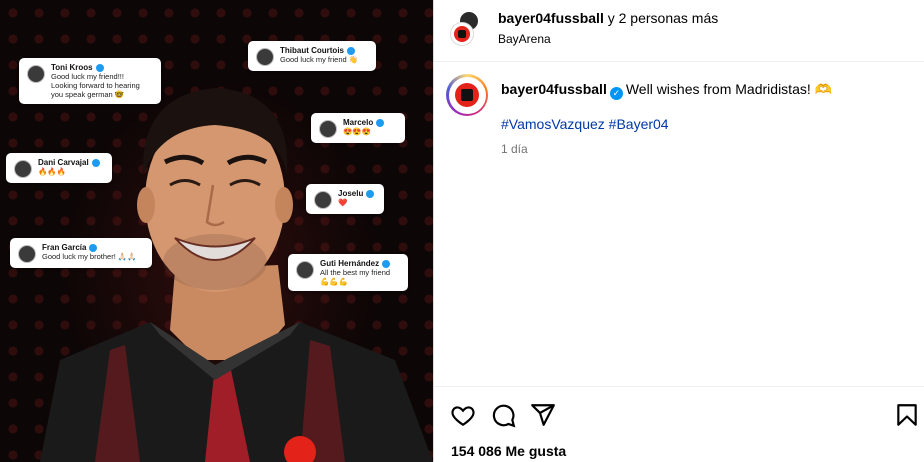 Image resolution: width=924 pixels, height=462 pixels. What do you see at coordinates (89, 256) in the screenshot?
I see `comment-text: Good luck my brother! 🙏🏻🙏🏻` at bounding box center [89, 256].